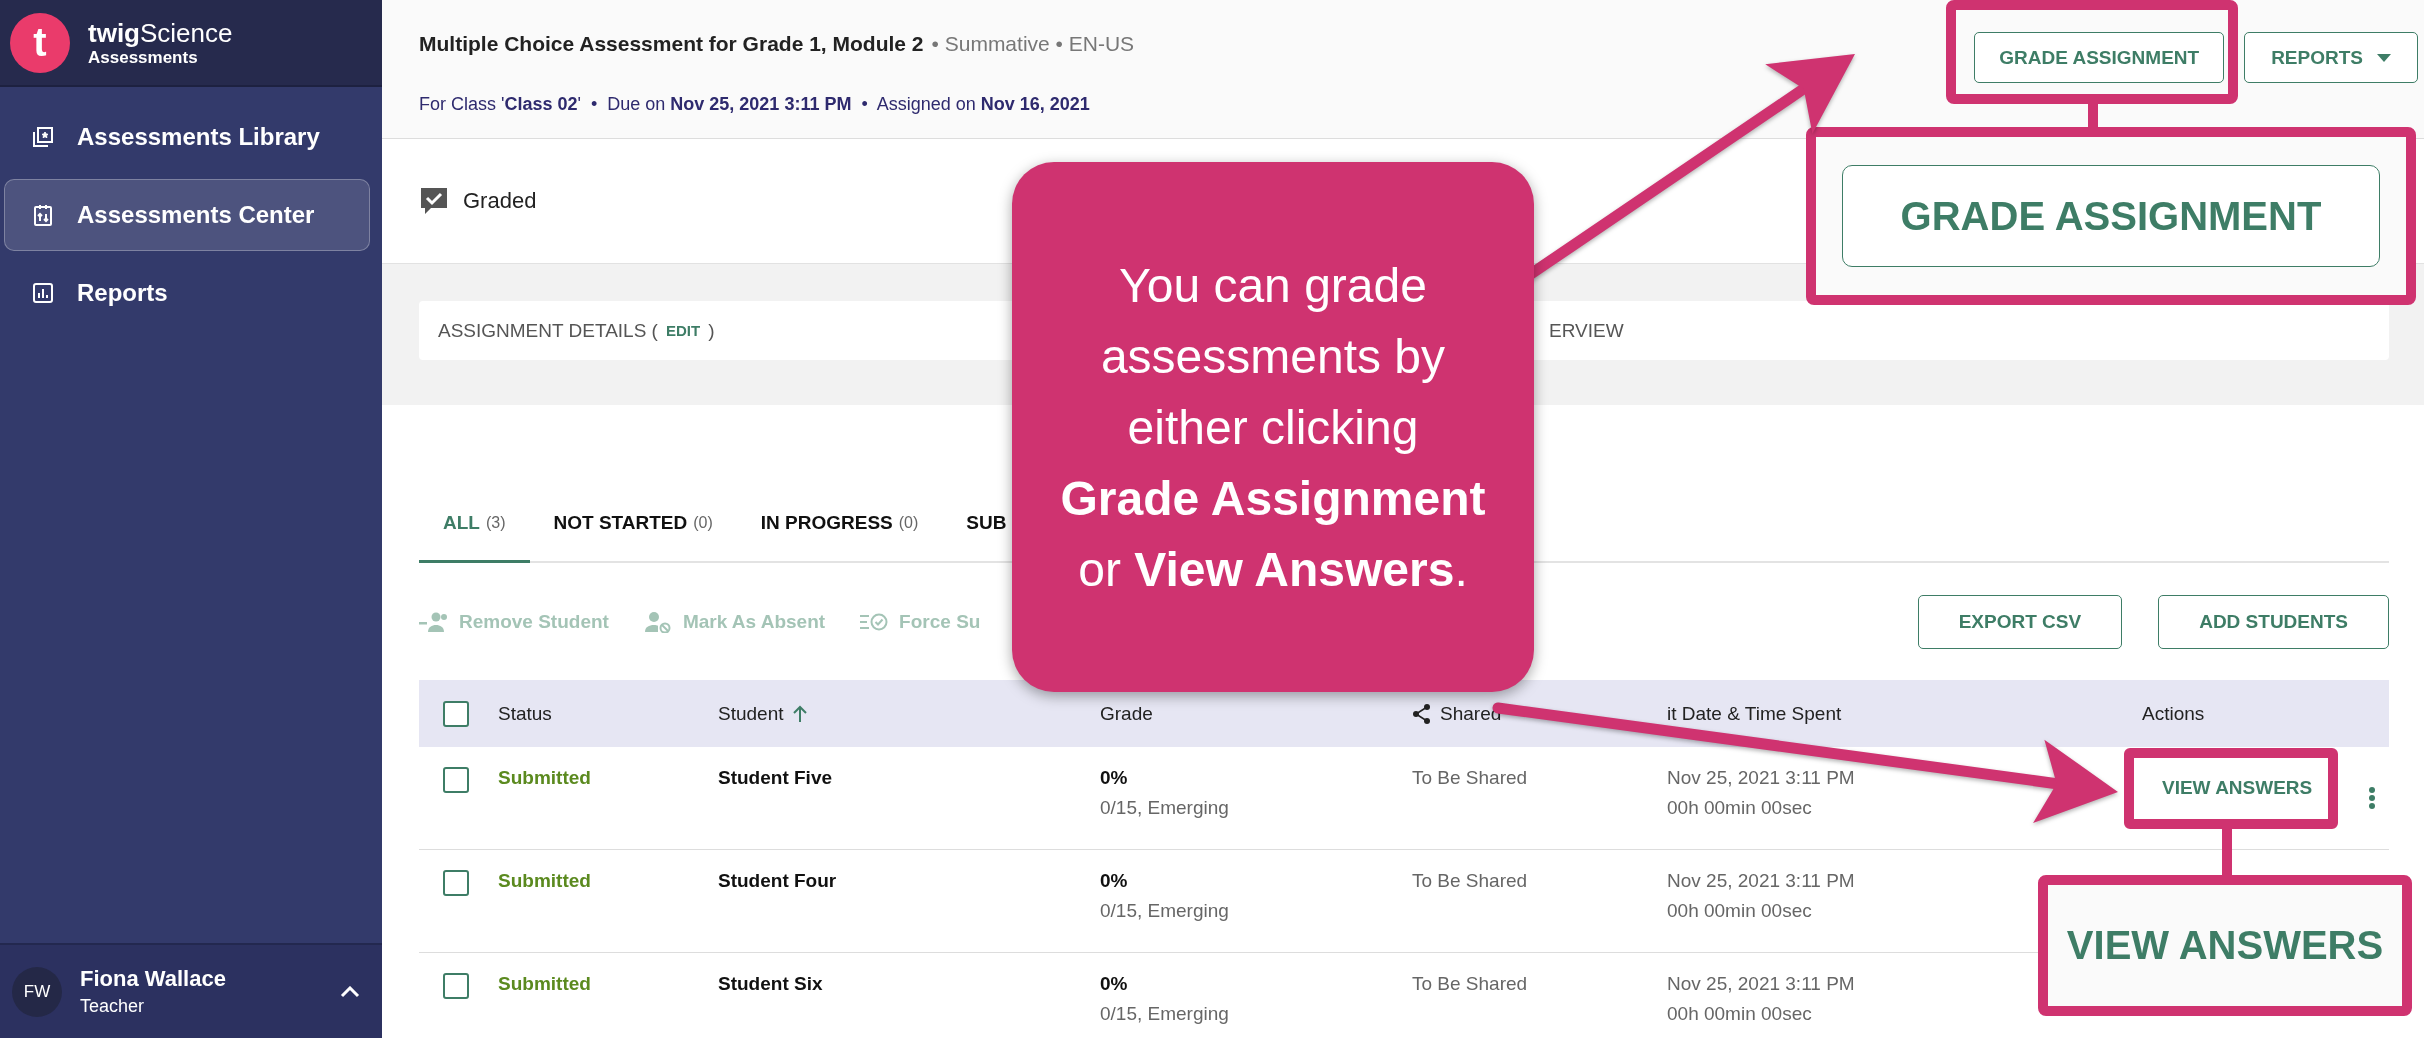 The height and width of the screenshot is (1038, 2424). What do you see at coordinates (143, 57) in the screenshot?
I see `brand-subtitle: Assessments` at bounding box center [143, 57].